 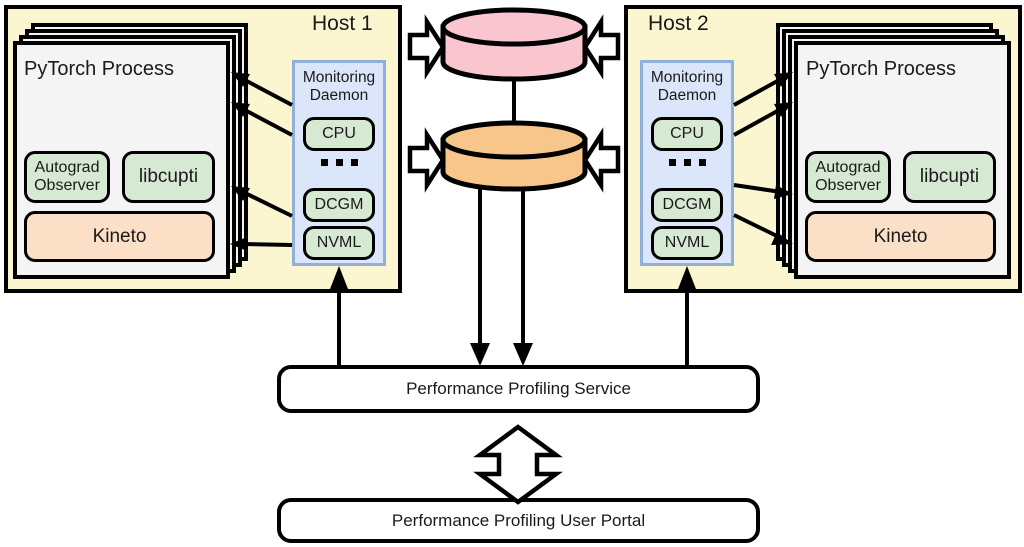 I want to click on host-2-collector-nvml: NVML, so click(x=687, y=243).